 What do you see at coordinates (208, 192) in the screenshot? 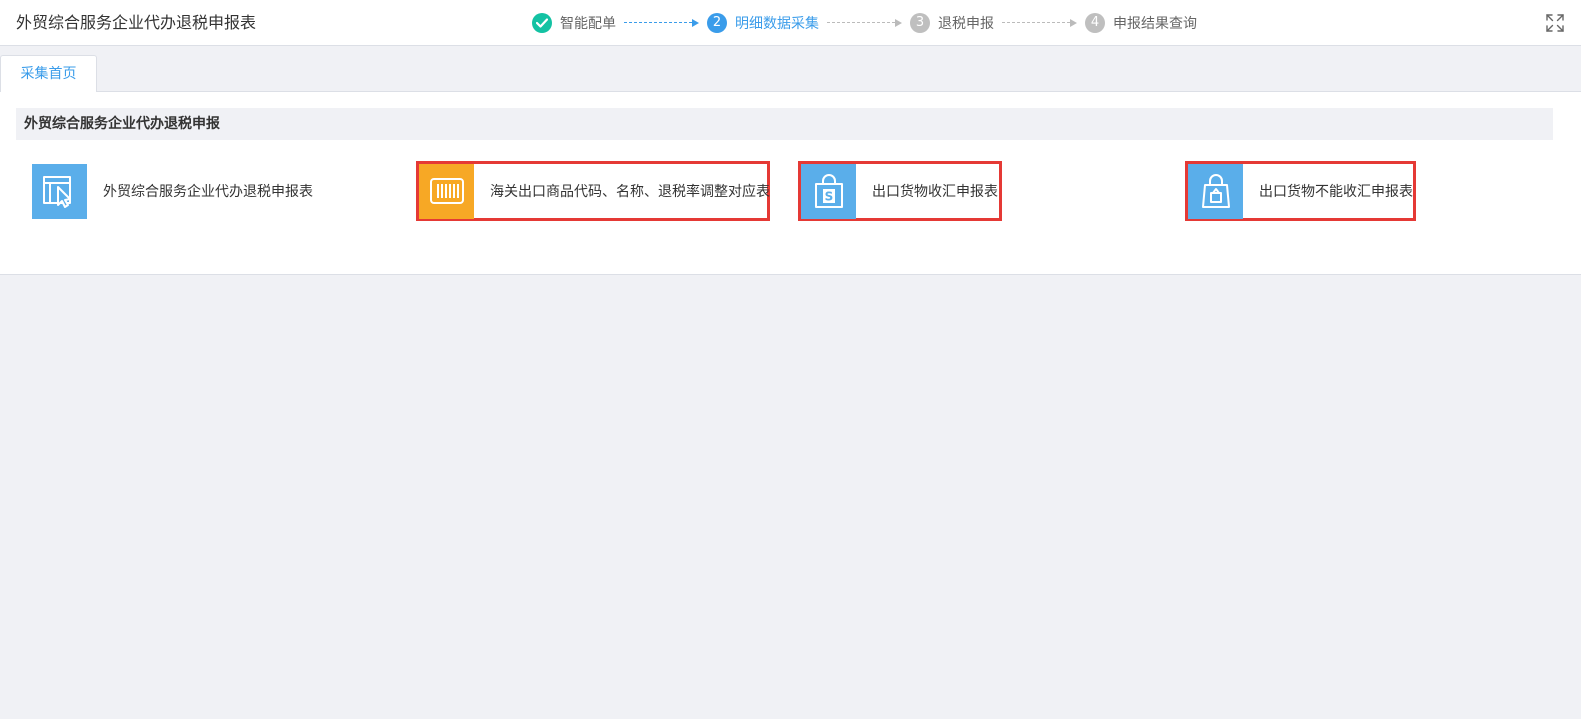
I see `card-label: 外贸综合服务企业代办退税申报表` at bounding box center [208, 192].